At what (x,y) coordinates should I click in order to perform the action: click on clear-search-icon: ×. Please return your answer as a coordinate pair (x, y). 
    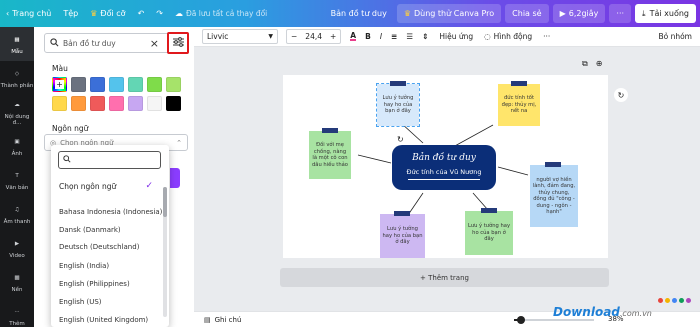
    Looking at the image, I should click on (154, 43).